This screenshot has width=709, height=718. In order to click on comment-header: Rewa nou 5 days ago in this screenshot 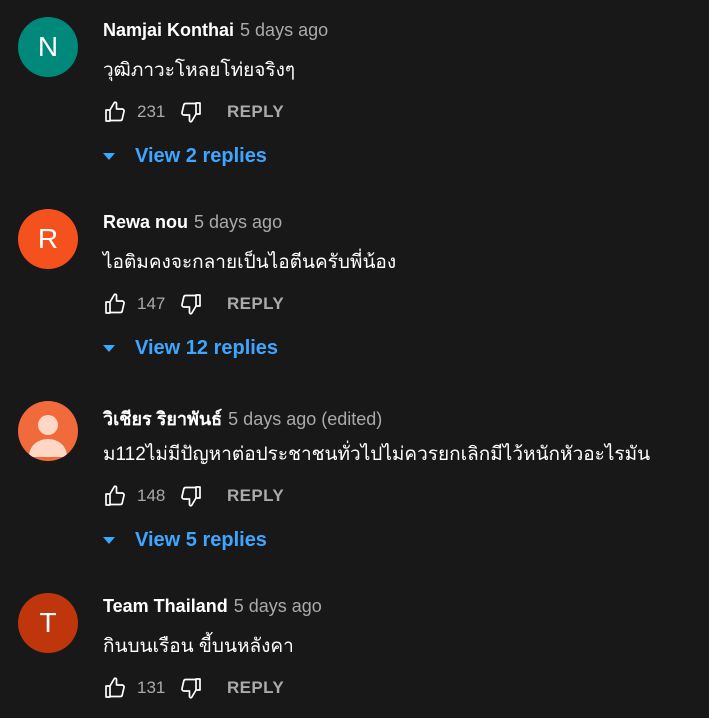, I will do `click(192, 224)`.